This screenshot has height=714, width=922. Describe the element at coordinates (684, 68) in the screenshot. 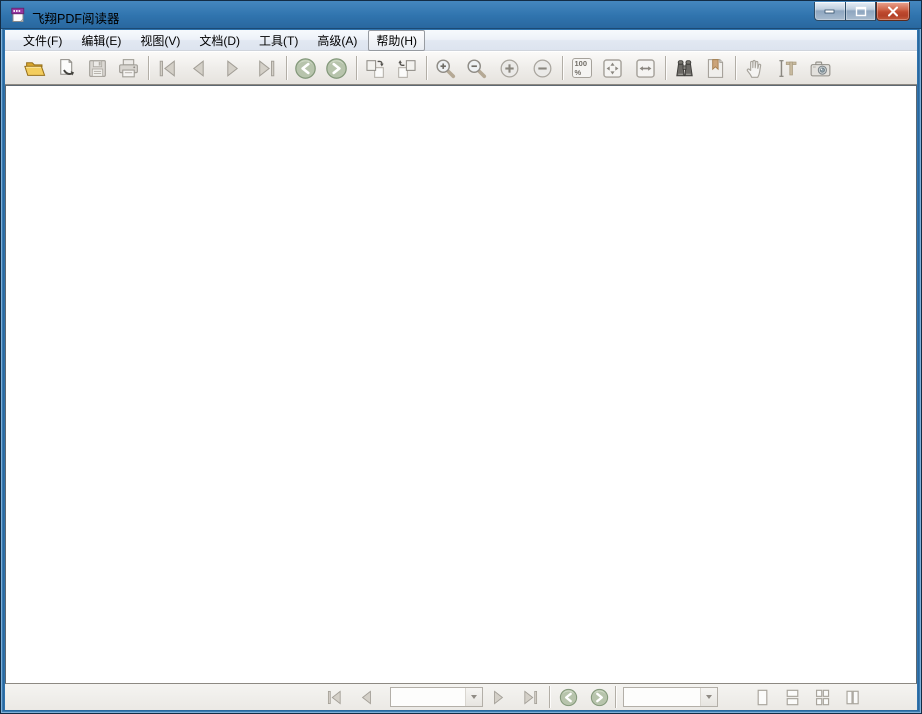

I see `find-button` at that location.